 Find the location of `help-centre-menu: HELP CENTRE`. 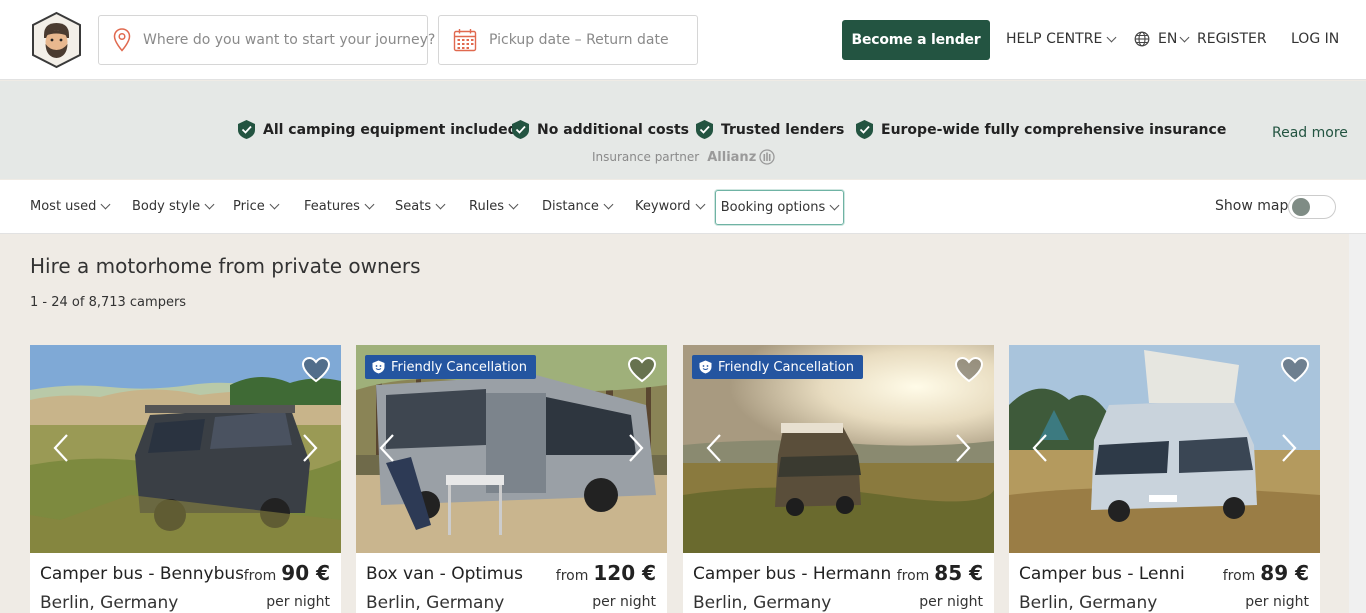

help-centre-menu: HELP CENTRE is located at coordinates (1061, 39).